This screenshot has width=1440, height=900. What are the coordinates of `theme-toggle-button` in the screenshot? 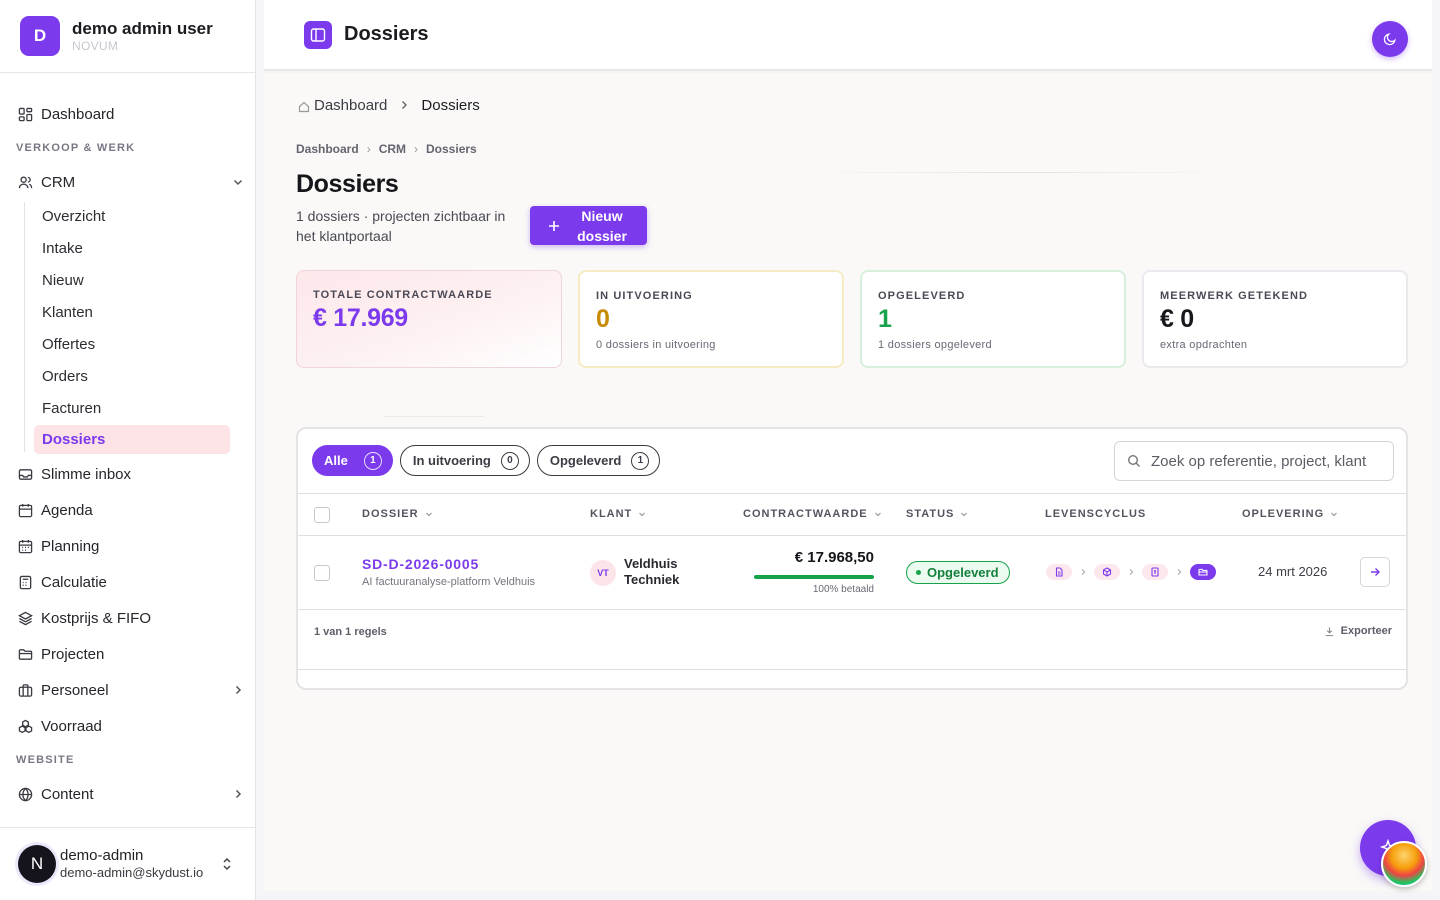 It's located at (1390, 39).